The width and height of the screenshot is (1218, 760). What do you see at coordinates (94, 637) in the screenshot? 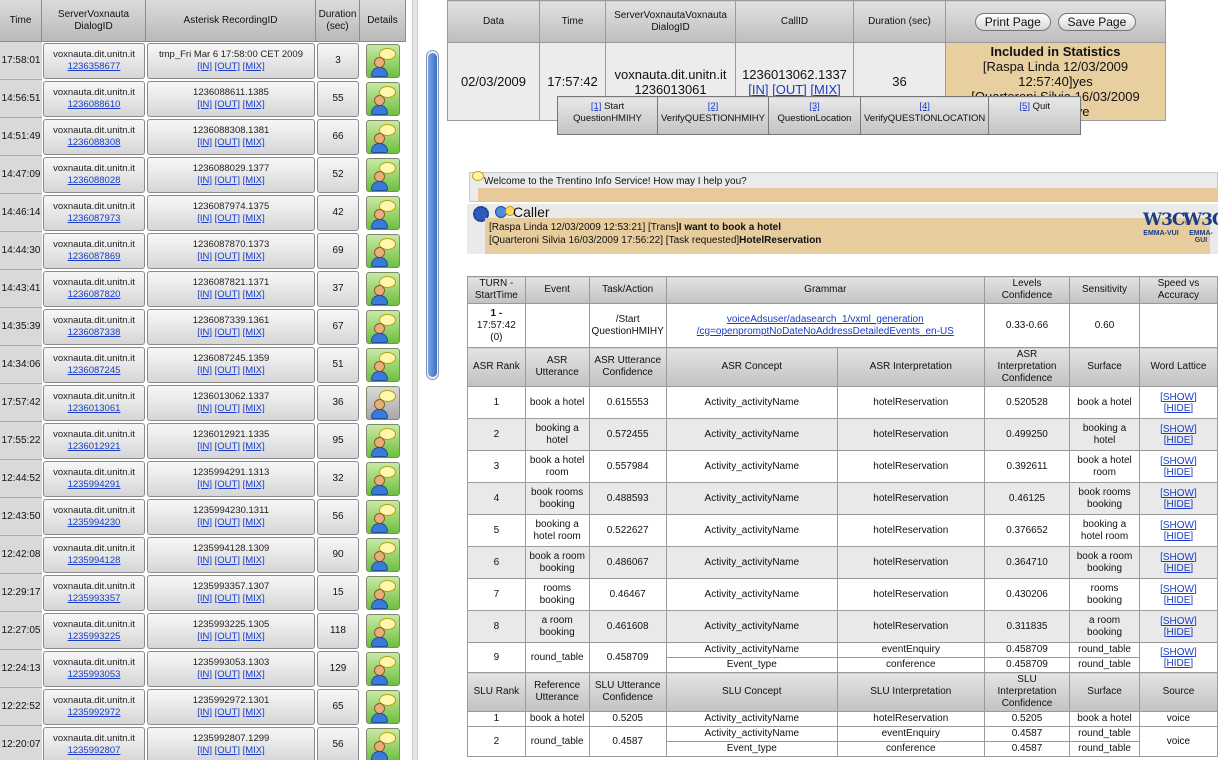
I see `dialog-id-link: 1235993225` at bounding box center [94, 637].